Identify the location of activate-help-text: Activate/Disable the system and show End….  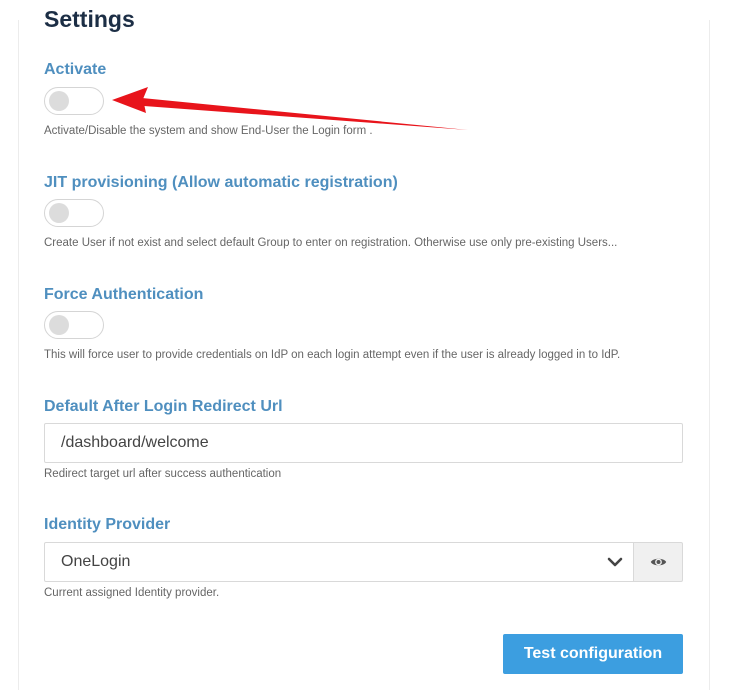
(208, 131).